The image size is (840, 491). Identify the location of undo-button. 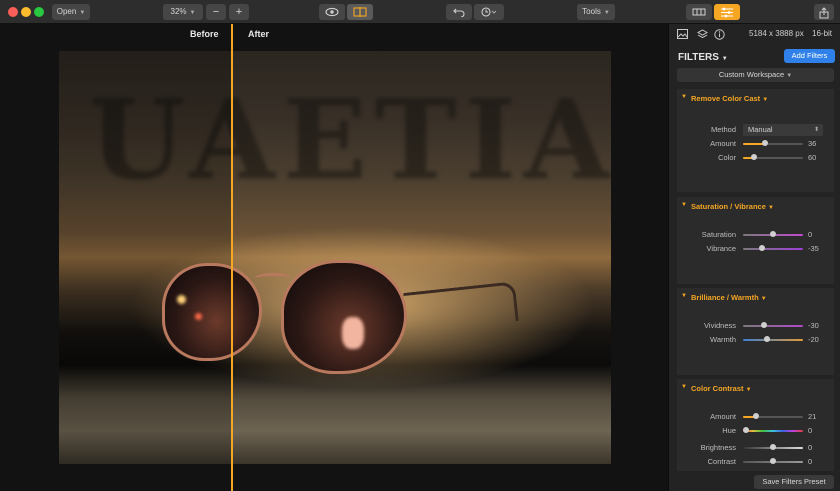
(459, 12).